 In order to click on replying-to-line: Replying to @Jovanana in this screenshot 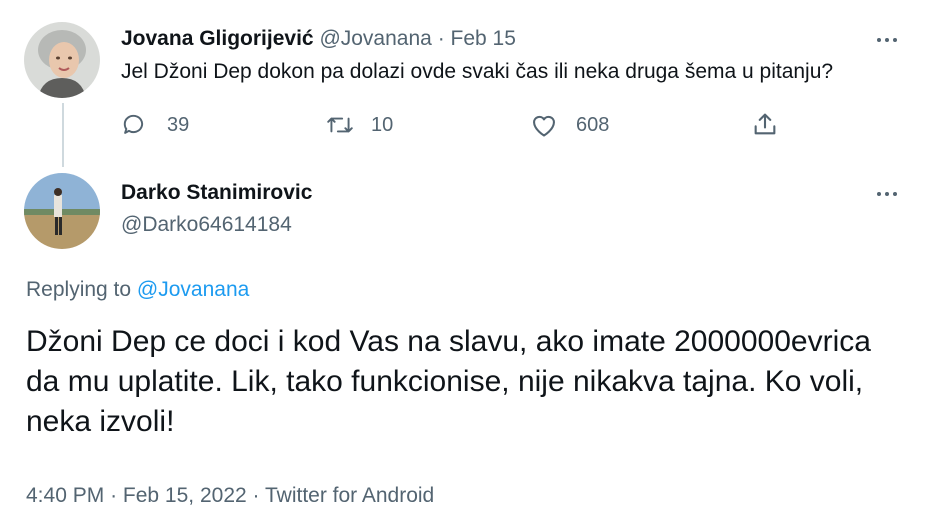, I will do `click(137, 290)`.